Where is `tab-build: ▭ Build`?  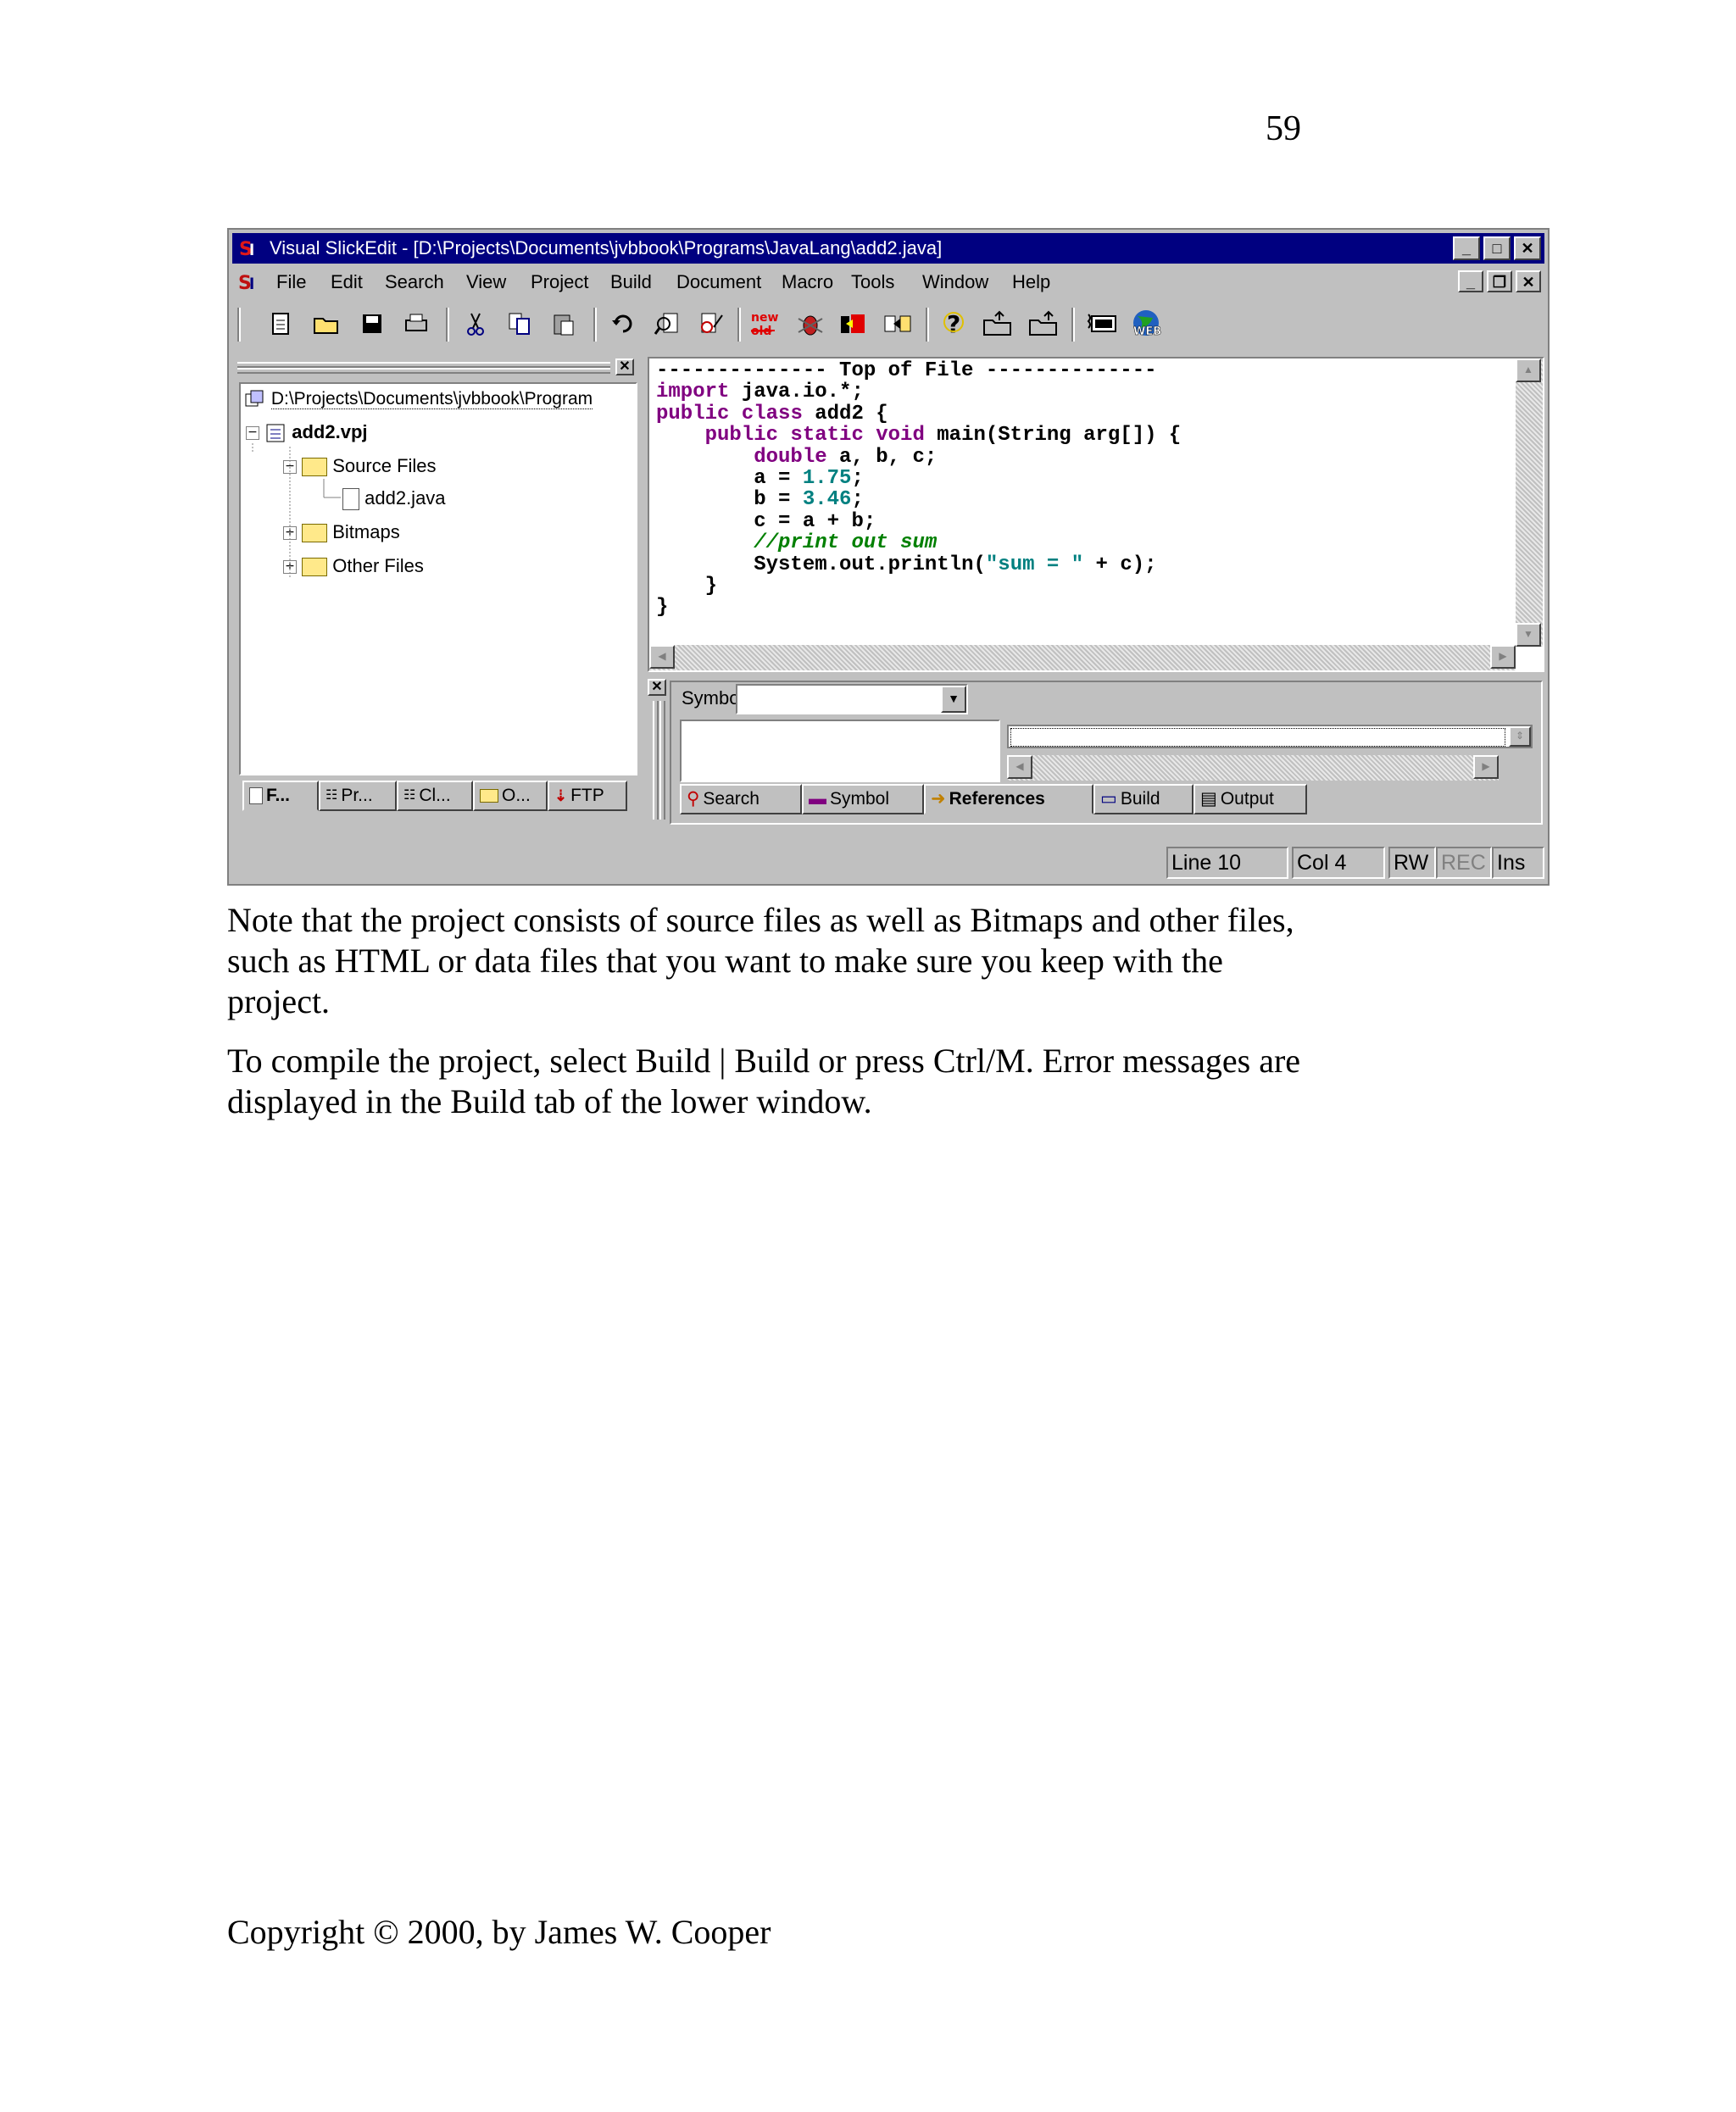 tab-build: ▭ Build is located at coordinates (1143, 799).